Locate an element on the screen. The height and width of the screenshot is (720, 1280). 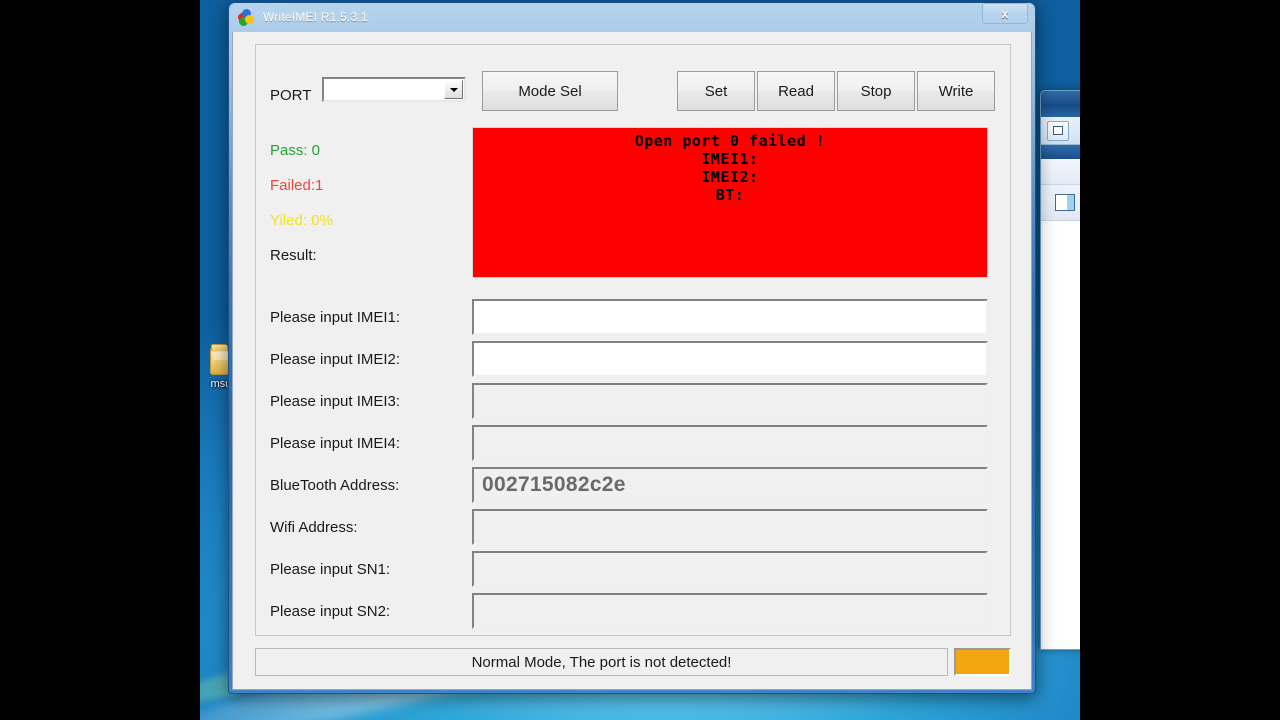
wifi-address-label: Wifi Address: is located at coordinates (314, 527).